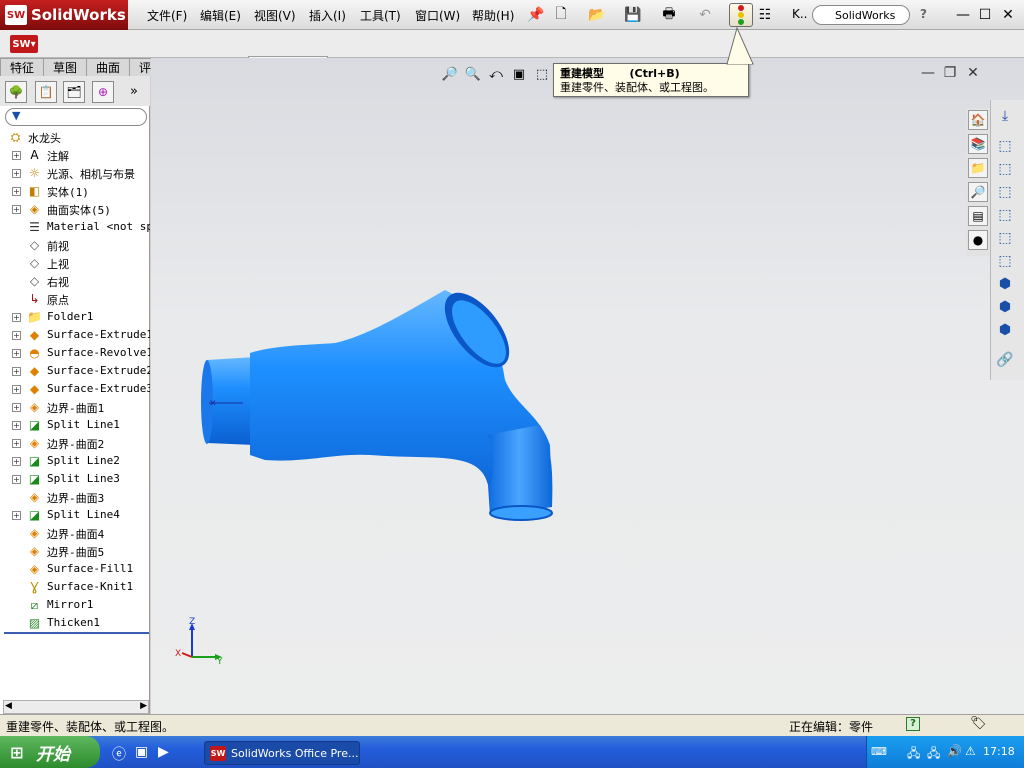  I want to click on rollback-bar, so click(76, 633).